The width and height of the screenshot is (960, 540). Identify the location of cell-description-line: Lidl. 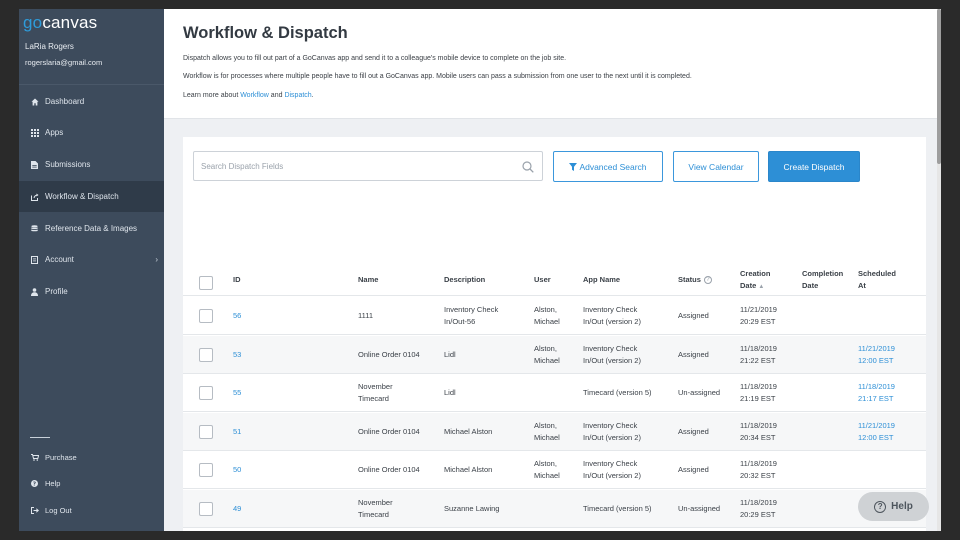
(450, 392).